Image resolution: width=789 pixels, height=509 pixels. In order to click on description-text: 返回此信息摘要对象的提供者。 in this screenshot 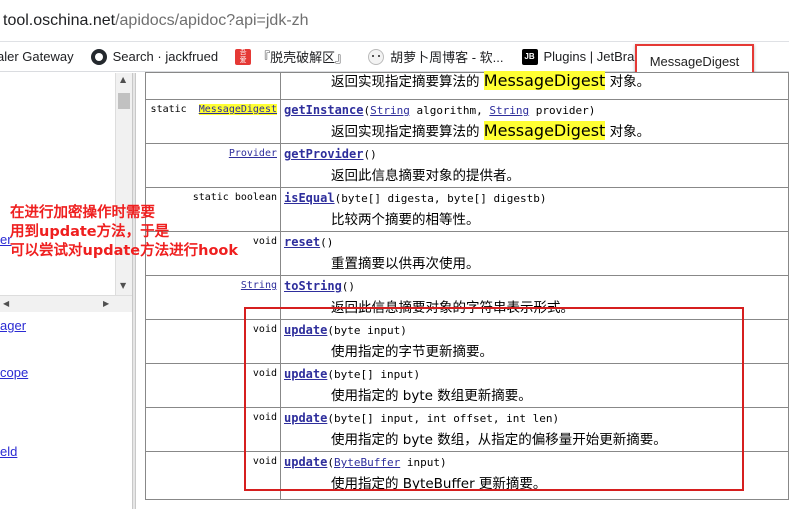, I will do `click(425, 176)`.